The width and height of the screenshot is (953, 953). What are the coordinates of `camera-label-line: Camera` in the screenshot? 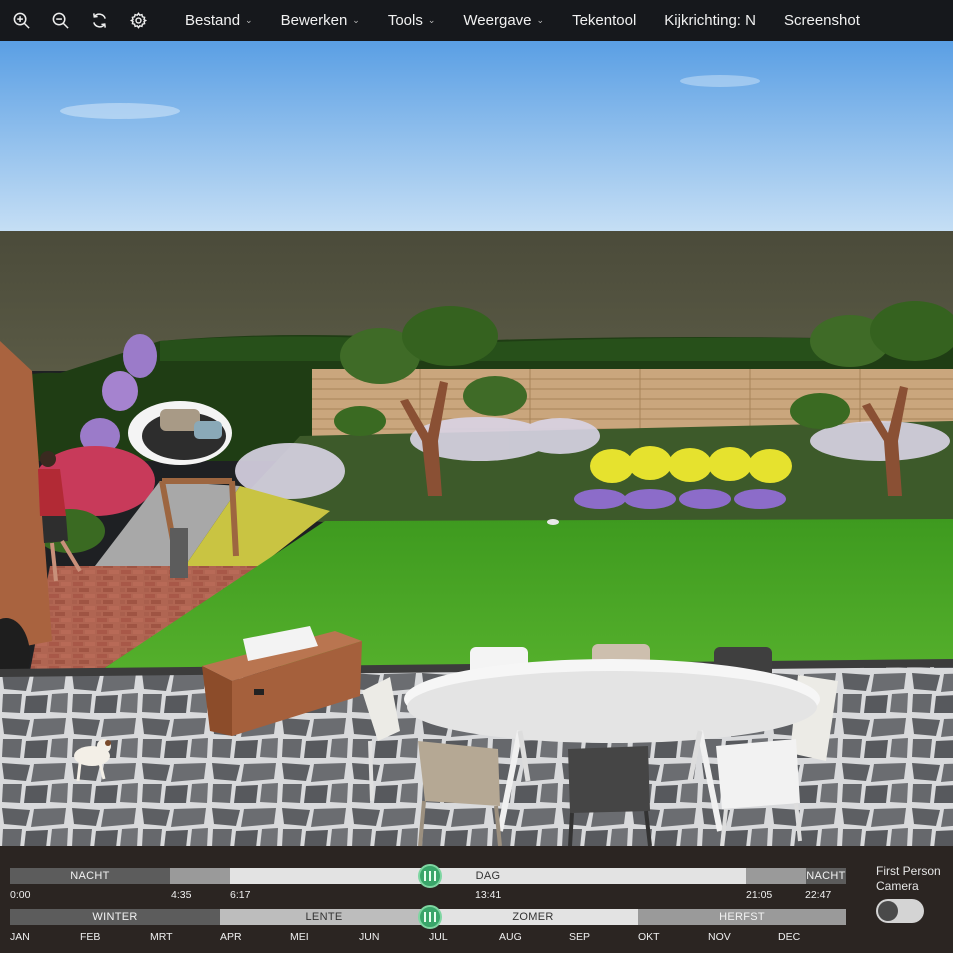 It's located at (897, 886).